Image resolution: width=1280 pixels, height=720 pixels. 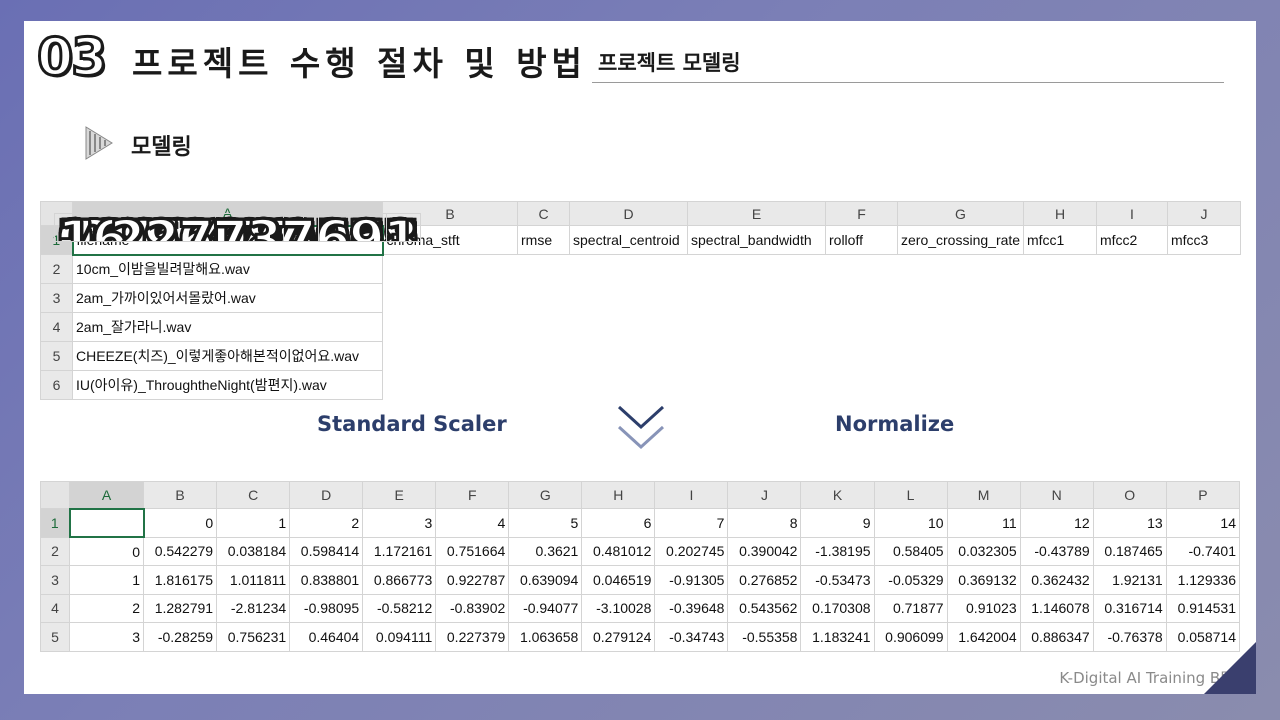 I want to click on table-cell: 0.751664, so click(x=472, y=551).